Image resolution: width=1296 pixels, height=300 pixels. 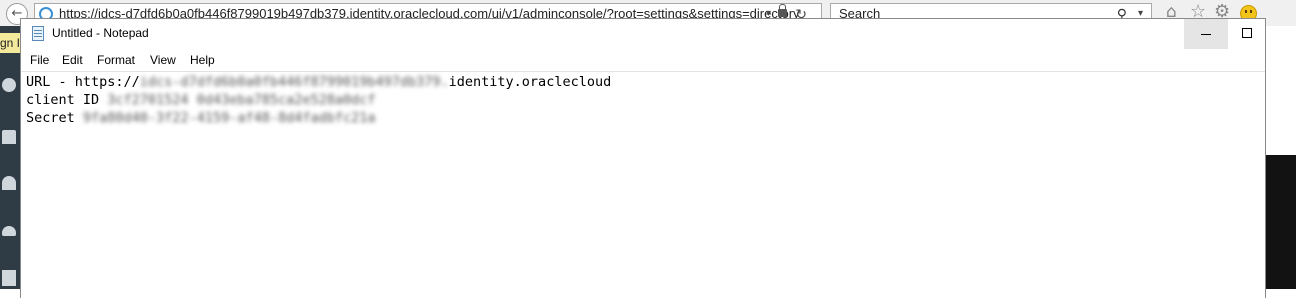 I want to click on reports-icon, so click(x=9, y=278).